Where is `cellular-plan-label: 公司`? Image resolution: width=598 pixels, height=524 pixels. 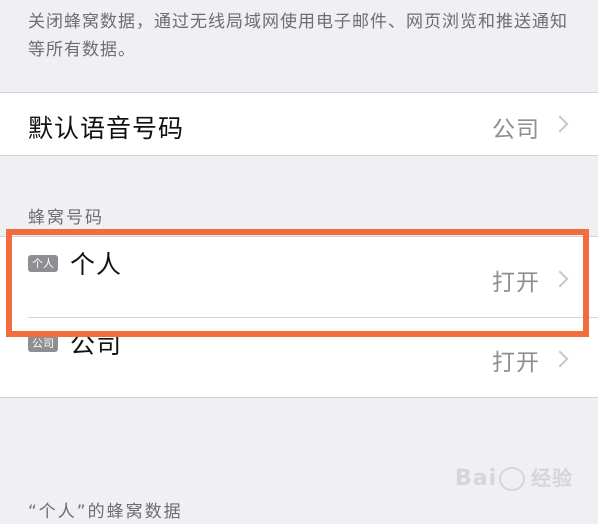
cellular-plan-label: 公司 is located at coordinates (96, 344).